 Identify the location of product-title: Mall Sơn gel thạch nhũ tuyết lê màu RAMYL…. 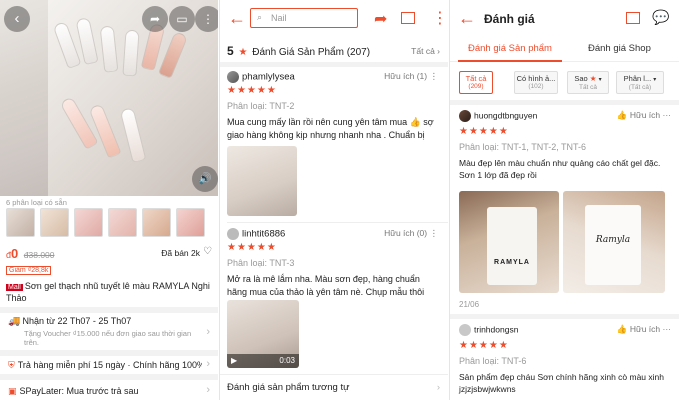
(109, 292).